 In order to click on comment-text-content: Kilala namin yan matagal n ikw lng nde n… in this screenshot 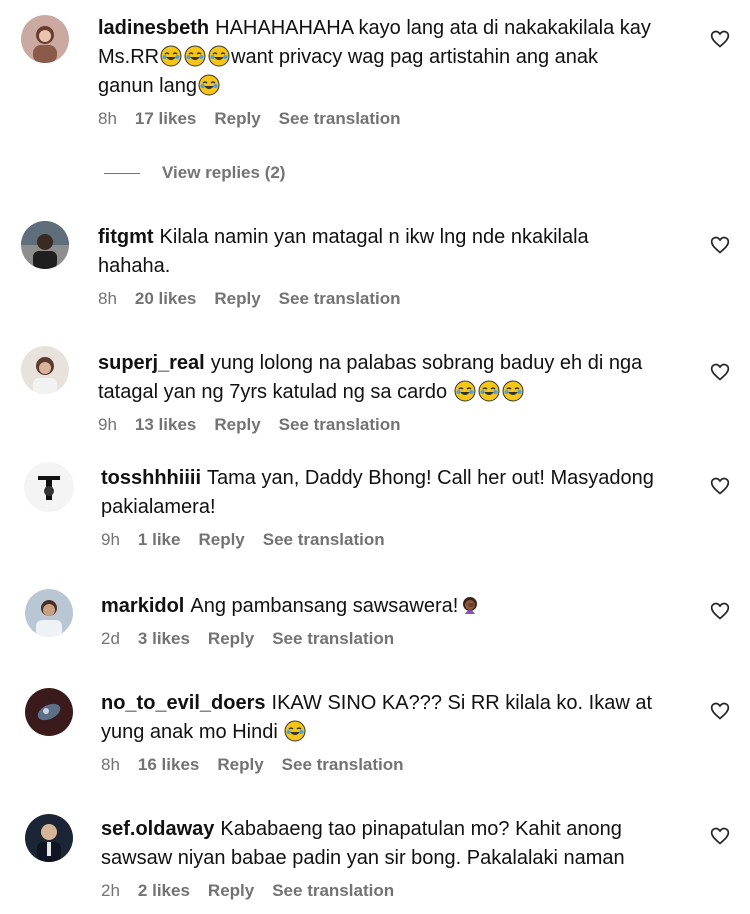, I will do `click(343, 251)`.